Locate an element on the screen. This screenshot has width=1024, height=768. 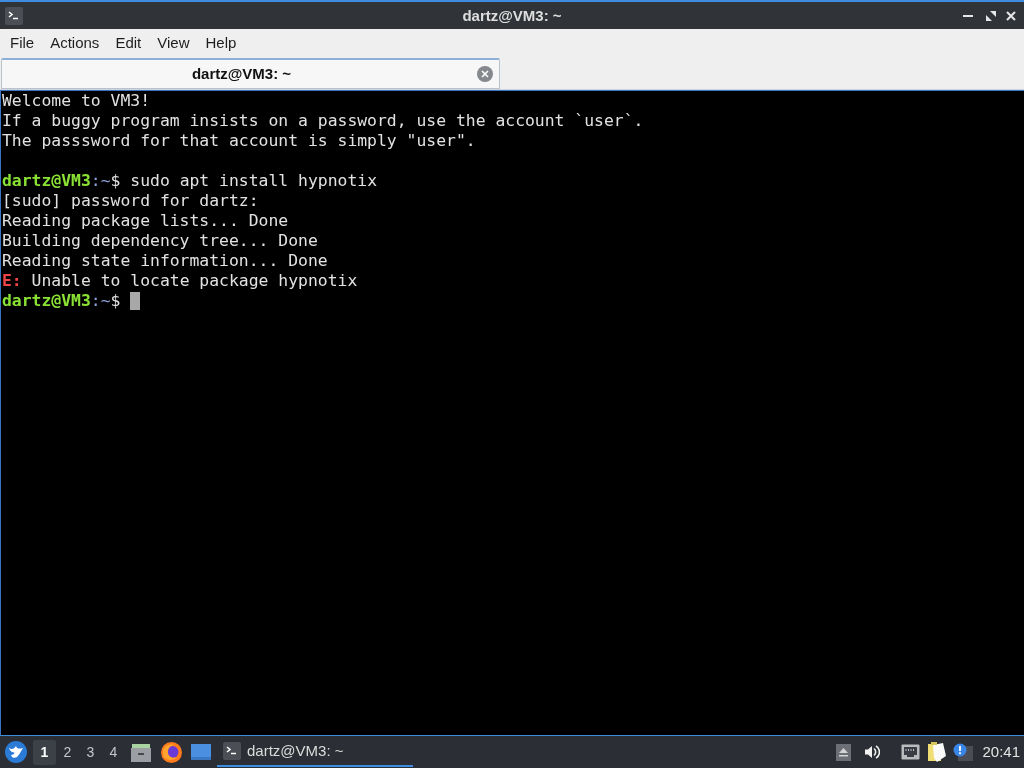
alert-icon is located at coordinates (963, 752).